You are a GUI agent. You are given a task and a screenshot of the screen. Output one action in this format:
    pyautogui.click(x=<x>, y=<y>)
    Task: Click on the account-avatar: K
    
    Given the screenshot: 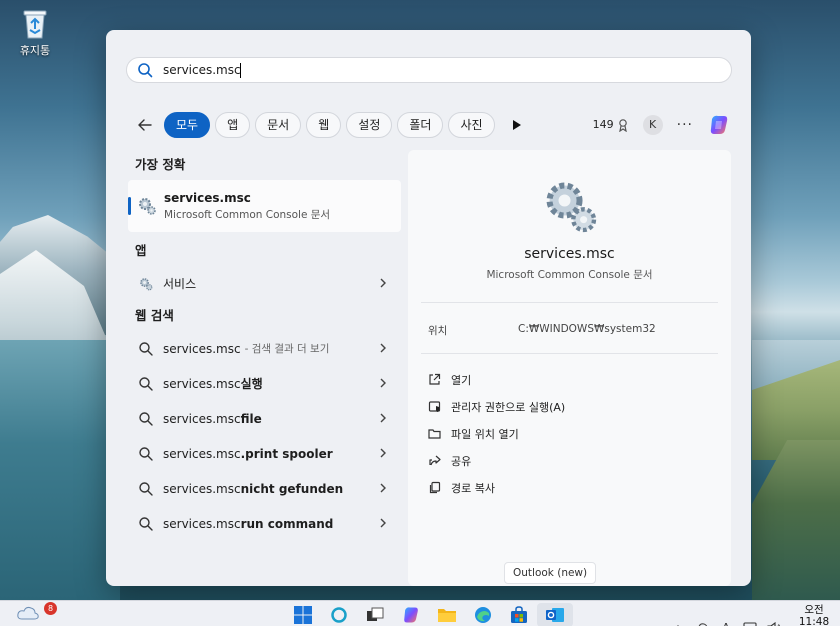 What is the action you would take?
    pyautogui.click(x=652, y=124)
    